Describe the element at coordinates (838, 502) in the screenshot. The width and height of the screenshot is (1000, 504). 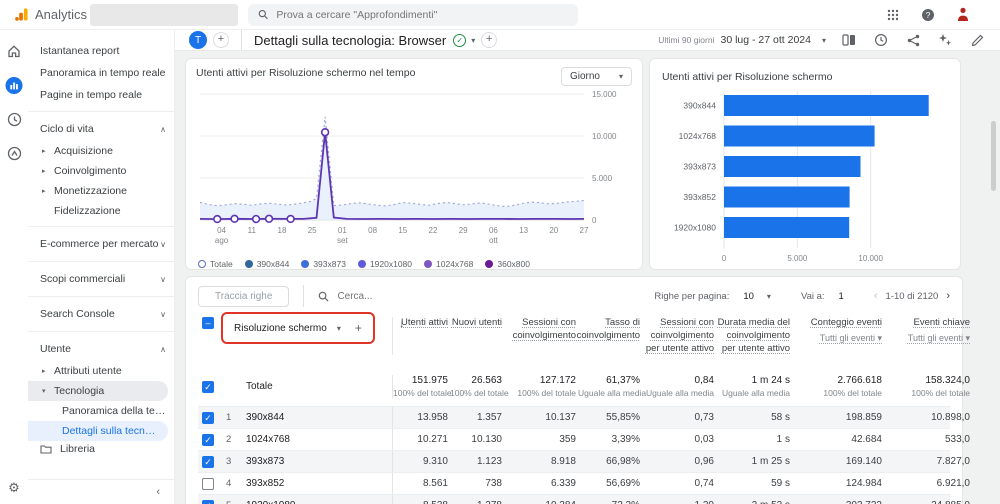
I see `metric-cell: 303.722` at that location.